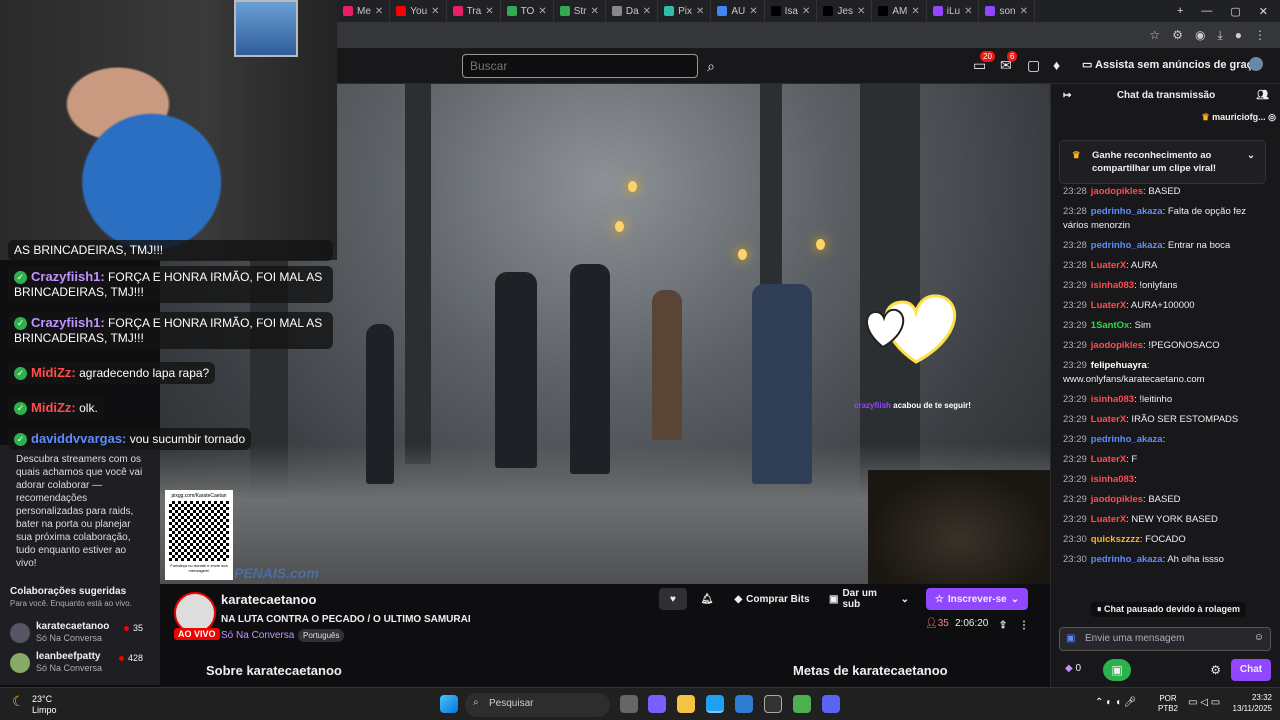  What do you see at coordinates (715, 704) in the screenshot?
I see `edge-icon` at bounding box center [715, 704].